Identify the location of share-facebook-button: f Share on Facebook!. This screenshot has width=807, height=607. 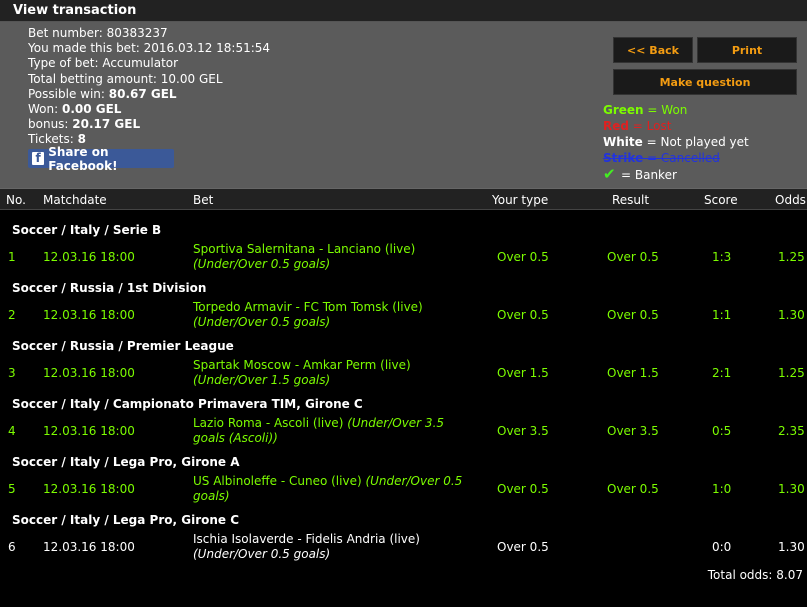
(101, 159).